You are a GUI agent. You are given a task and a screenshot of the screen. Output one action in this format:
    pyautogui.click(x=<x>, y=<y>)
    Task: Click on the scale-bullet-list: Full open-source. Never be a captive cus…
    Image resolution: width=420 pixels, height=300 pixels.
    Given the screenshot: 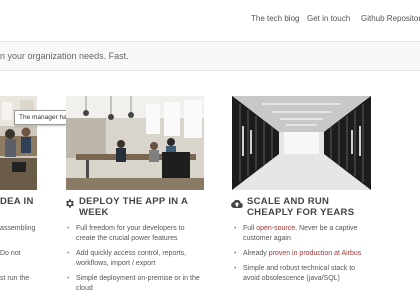 What is the action you would take?
    pyautogui.click(x=303, y=256)
    